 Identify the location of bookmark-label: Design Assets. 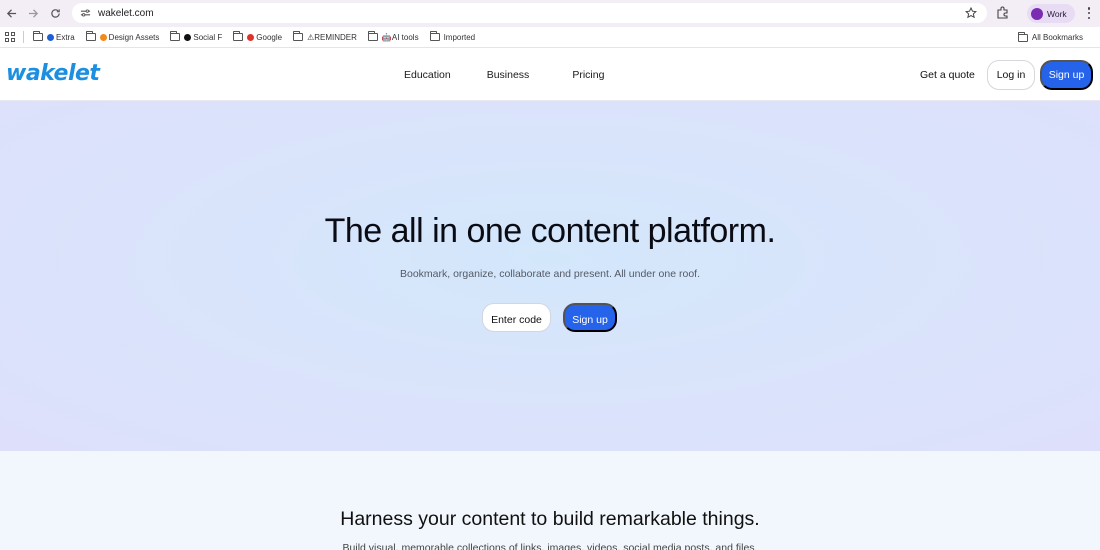
(134, 37).